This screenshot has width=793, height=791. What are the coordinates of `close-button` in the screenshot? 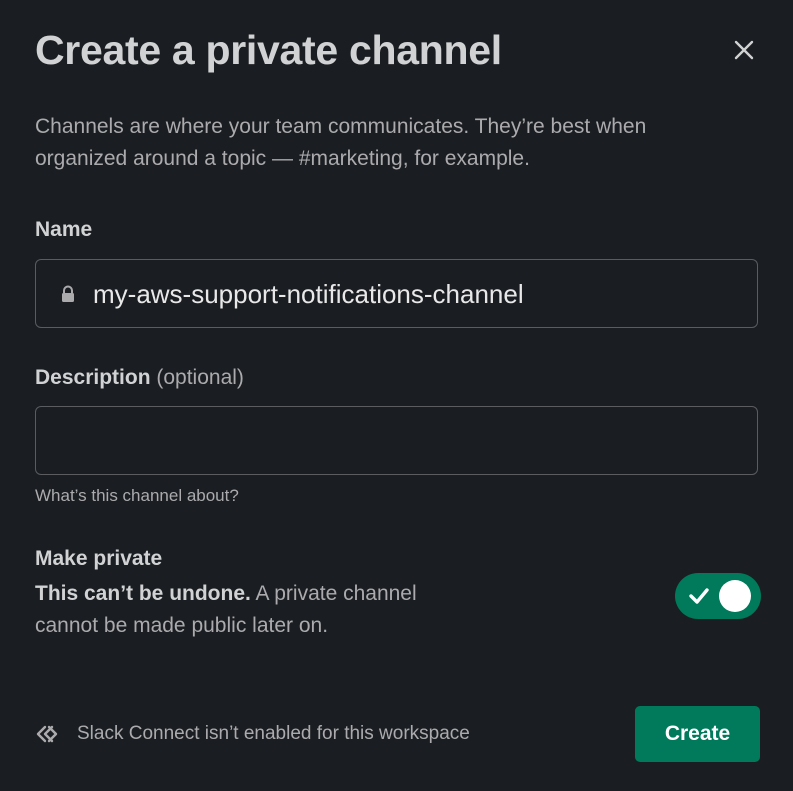 It's located at (744, 50).